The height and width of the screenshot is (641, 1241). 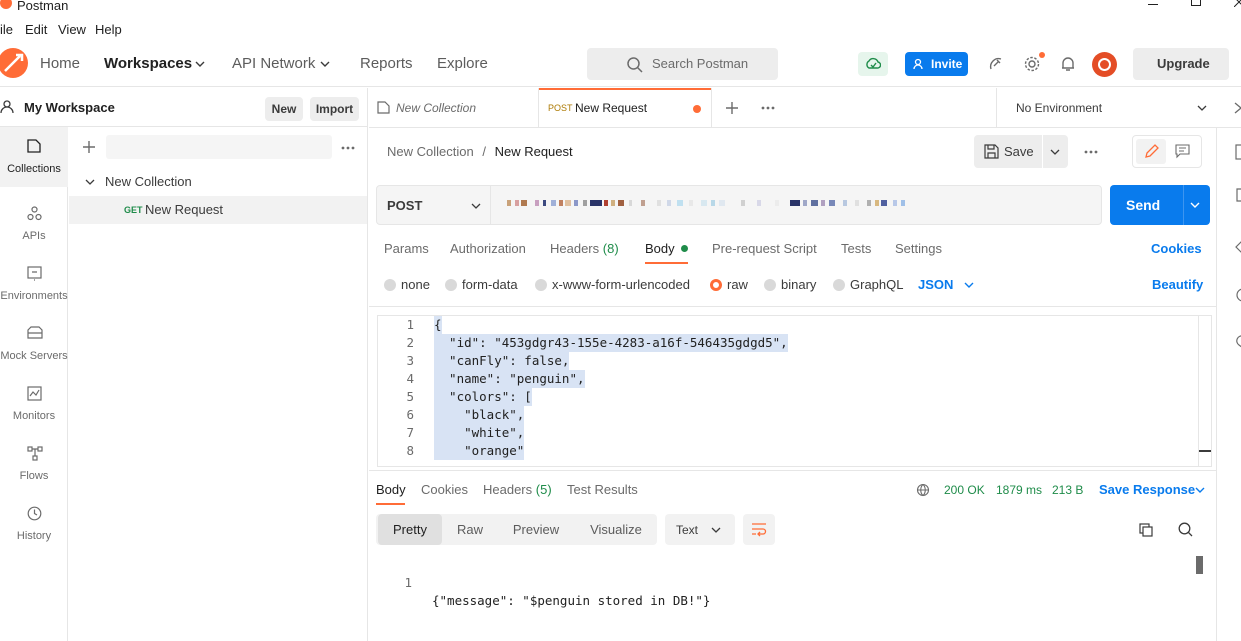 I want to click on rail-apis: APIs, so click(x=34, y=222).